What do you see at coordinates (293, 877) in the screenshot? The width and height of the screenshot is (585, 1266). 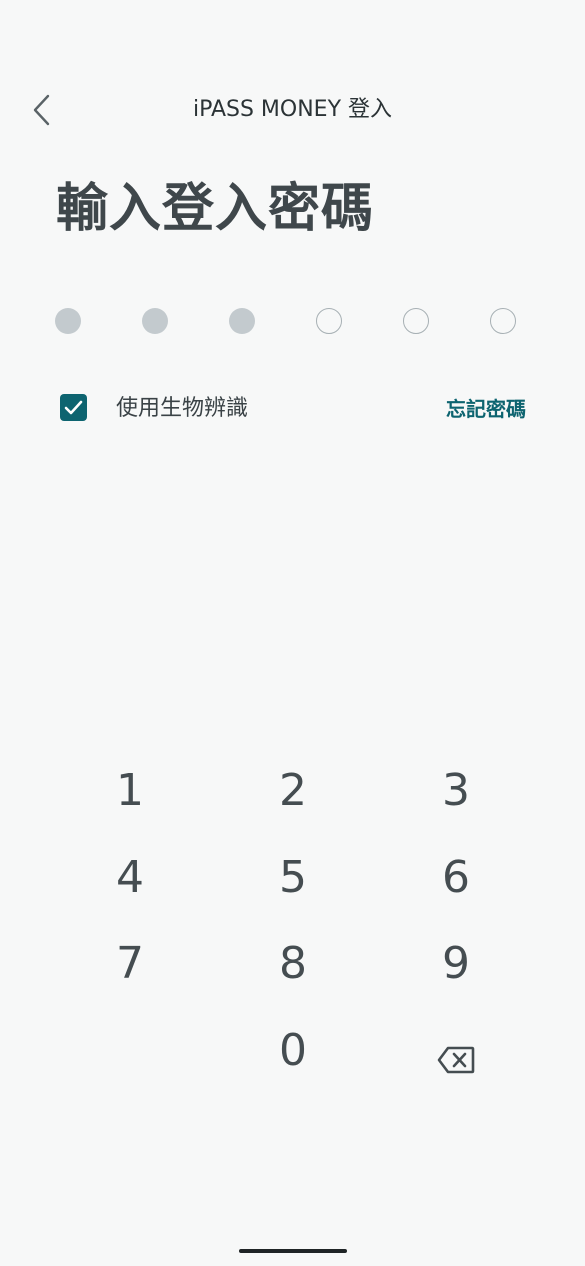 I see `key-5: 5` at bounding box center [293, 877].